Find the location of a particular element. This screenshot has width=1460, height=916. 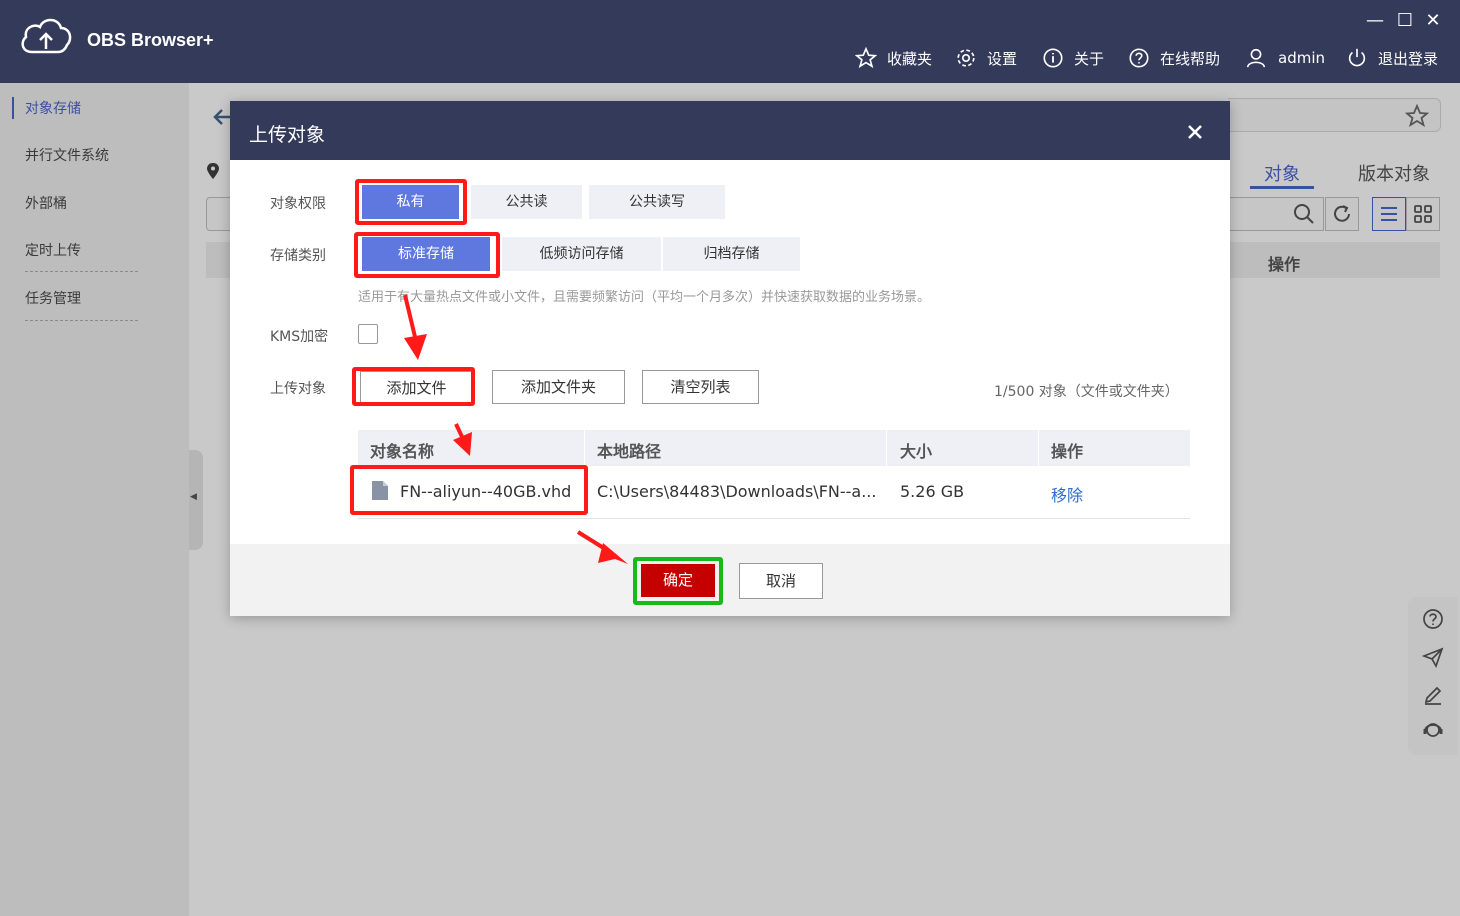

storage-archive-option: 归档存储 is located at coordinates (731, 254).